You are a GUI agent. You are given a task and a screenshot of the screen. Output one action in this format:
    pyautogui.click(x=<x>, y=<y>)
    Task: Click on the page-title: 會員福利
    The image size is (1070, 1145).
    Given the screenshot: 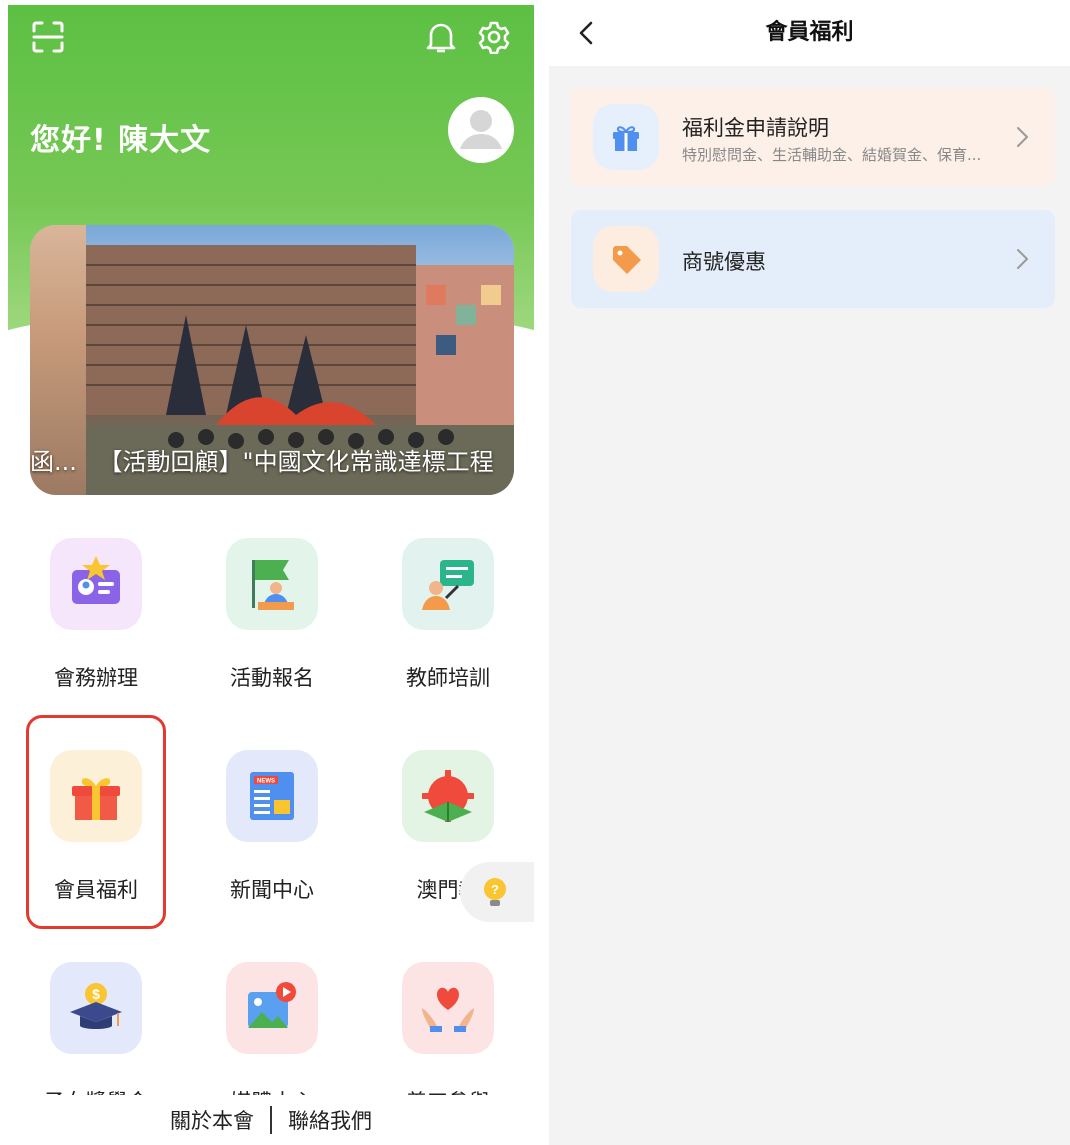 What is the action you would take?
    pyautogui.click(x=809, y=32)
    